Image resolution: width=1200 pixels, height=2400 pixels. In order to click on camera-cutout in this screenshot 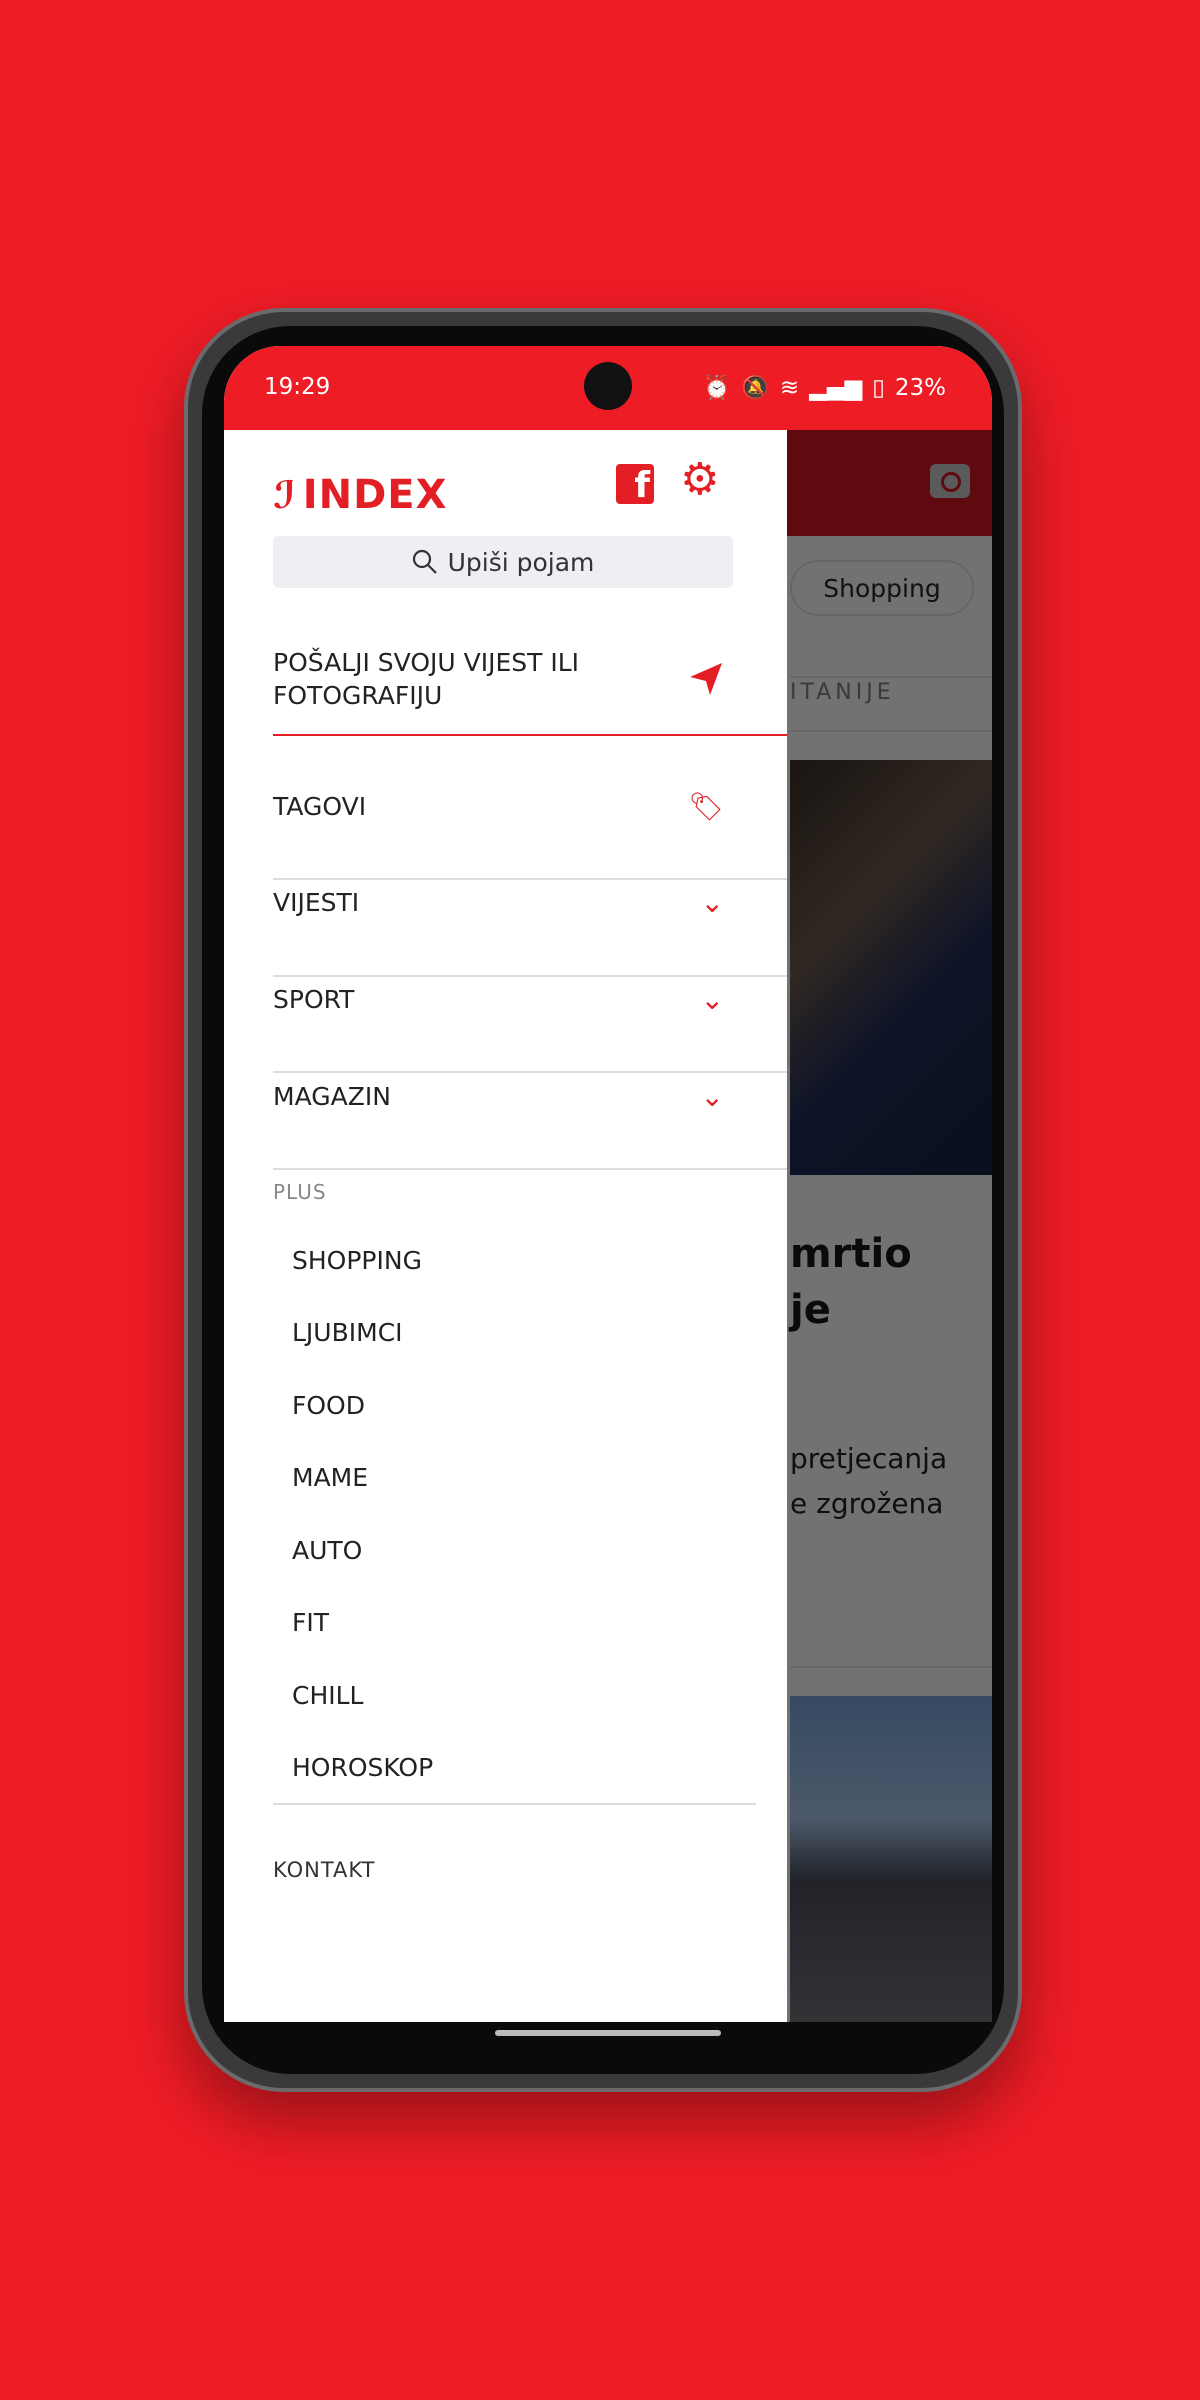, I will do `click(608, 386)`.